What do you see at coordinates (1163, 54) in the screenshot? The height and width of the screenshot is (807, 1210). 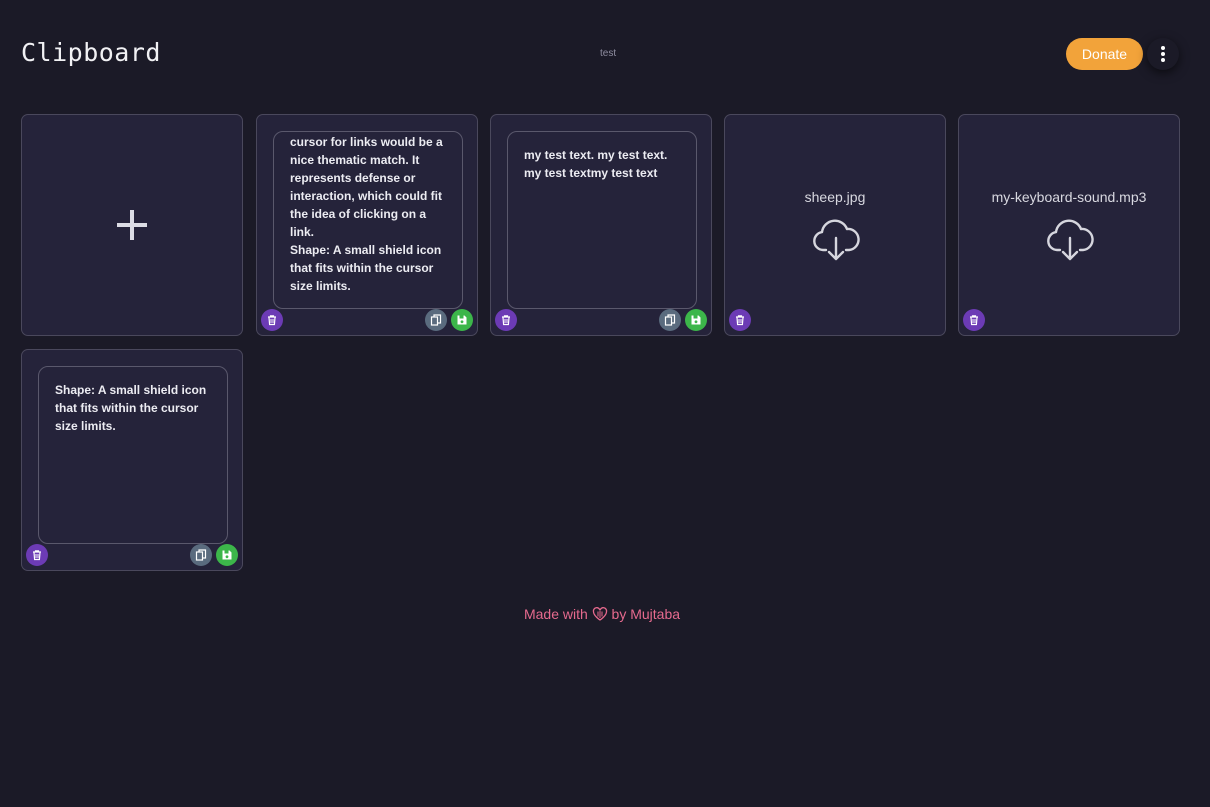 I see `more-vertical-icon` at bounding box center [1163, 54].